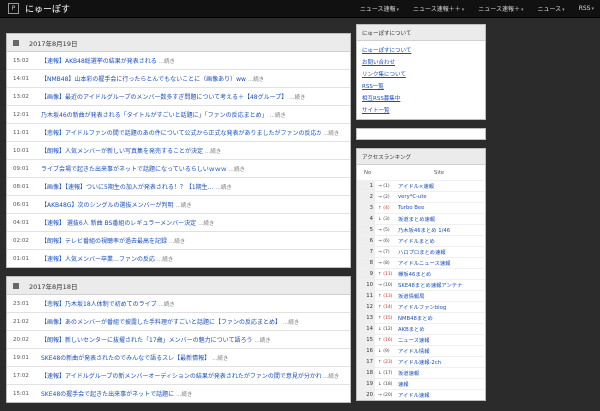 The image size is (600, 411). I want to click on rank-movement: ↑ (13), so click(385, 296).